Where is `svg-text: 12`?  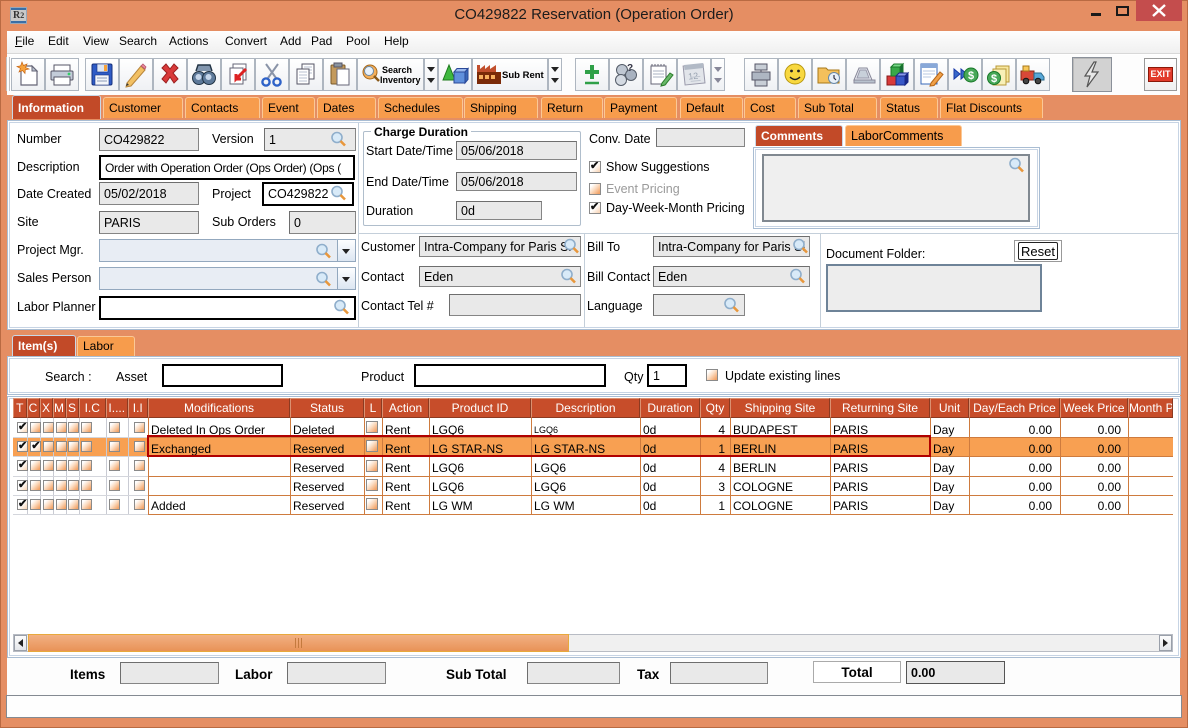 svg-text: 12 is located at coordinates (693, 76).